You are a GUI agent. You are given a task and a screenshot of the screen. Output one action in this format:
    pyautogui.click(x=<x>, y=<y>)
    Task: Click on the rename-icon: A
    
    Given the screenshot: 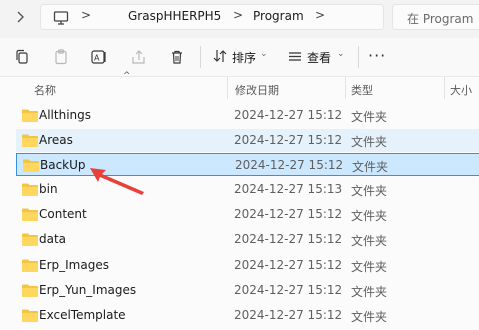 What is the action you would take?
    pyautogui.click(x=99, y=57)
    